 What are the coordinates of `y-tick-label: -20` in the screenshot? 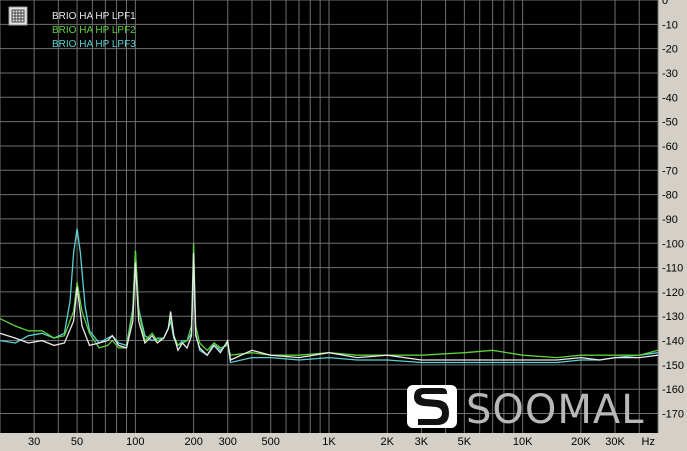 It's located at (670, 50).